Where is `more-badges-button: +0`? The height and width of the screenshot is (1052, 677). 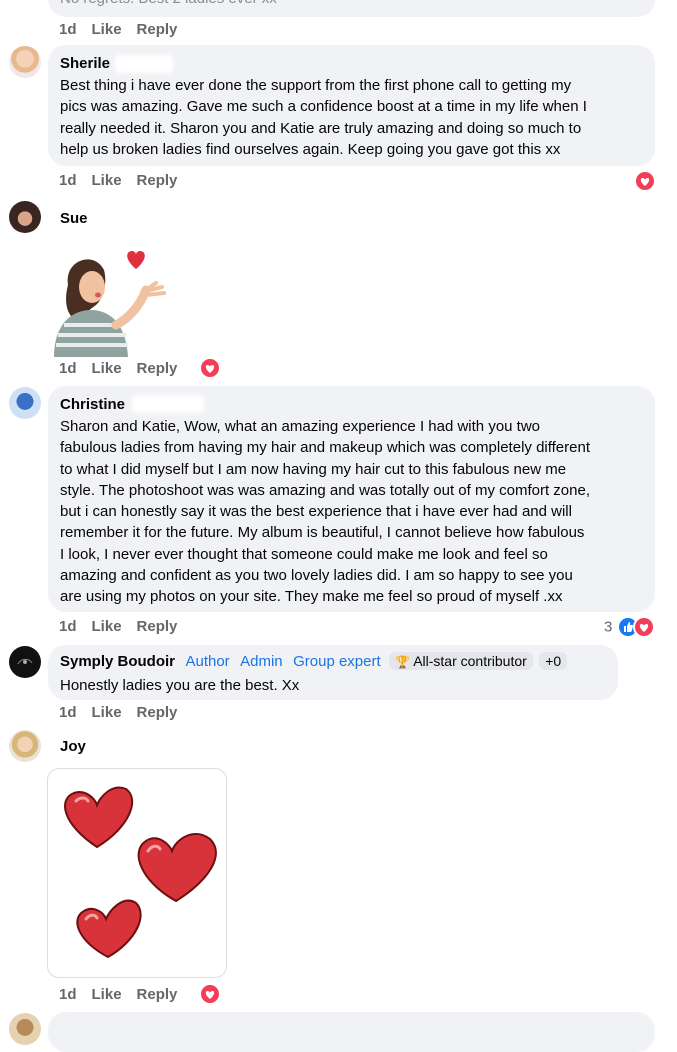
more-badges-button: +0 is located at coordinates (553, 661).